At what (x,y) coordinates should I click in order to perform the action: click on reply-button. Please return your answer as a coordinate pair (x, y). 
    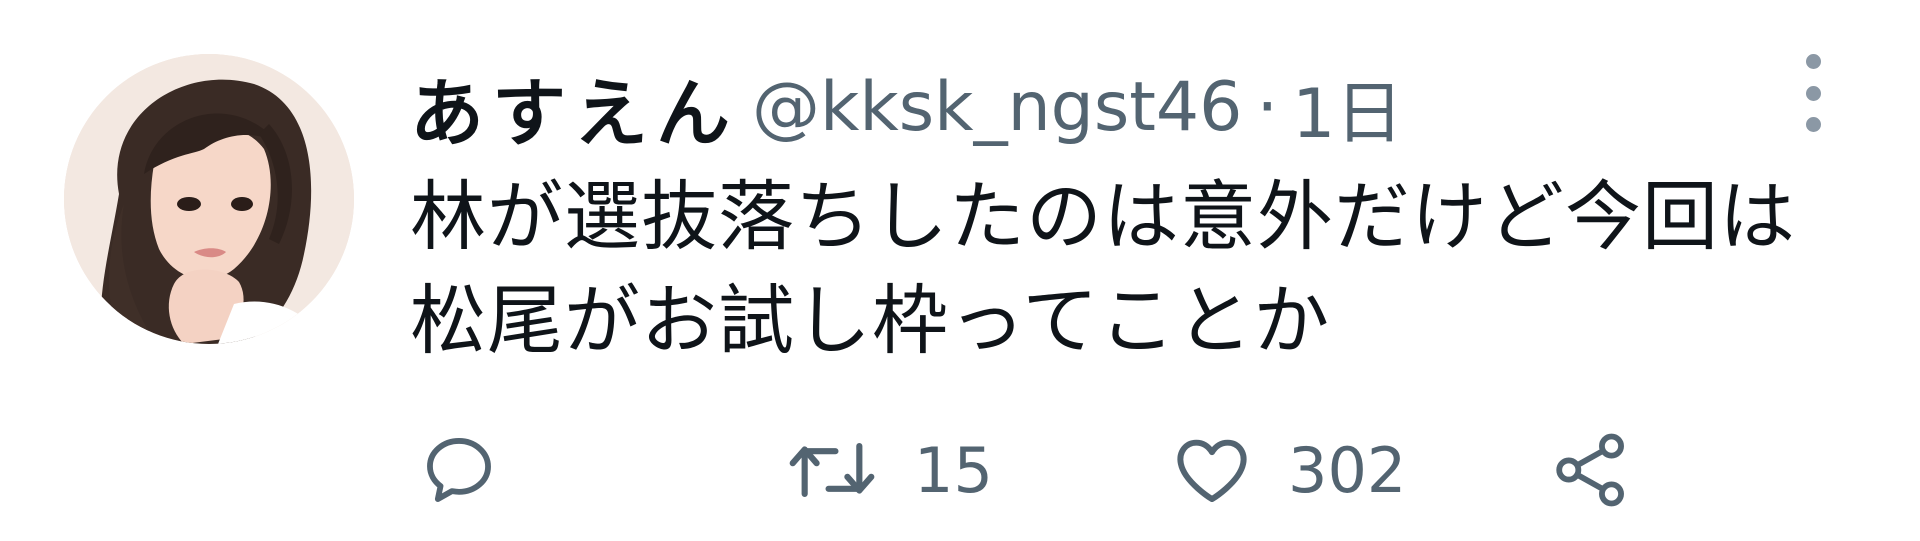
    Looking at the image, I should click on (459, 470).